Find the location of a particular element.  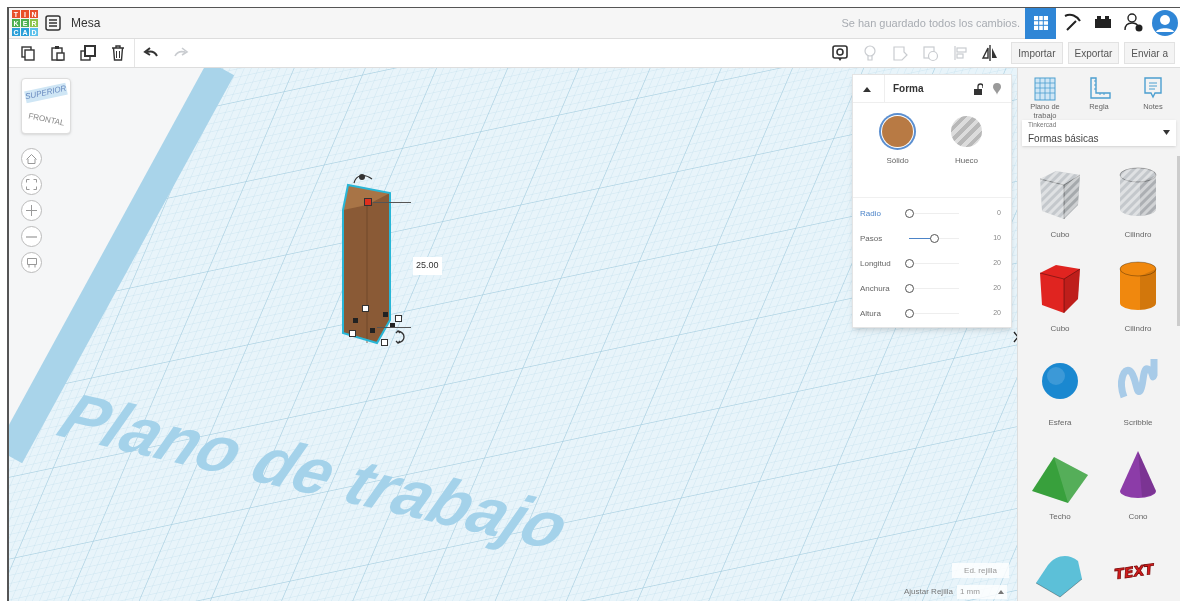

param-label: Radio is located at coordinates (871, 213).